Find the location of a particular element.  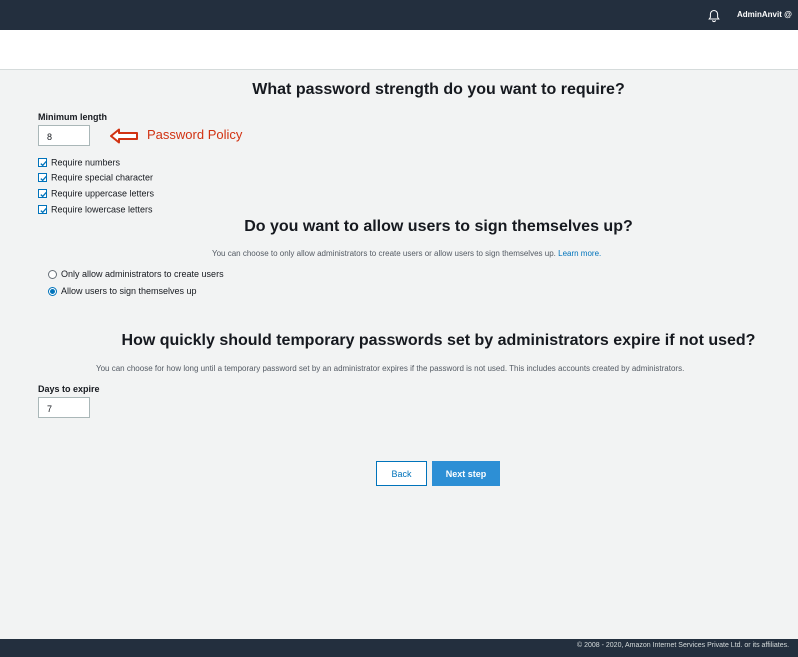

require-lowercase-checkbox: Require lowercase letters is located at coordinates (95, 210).